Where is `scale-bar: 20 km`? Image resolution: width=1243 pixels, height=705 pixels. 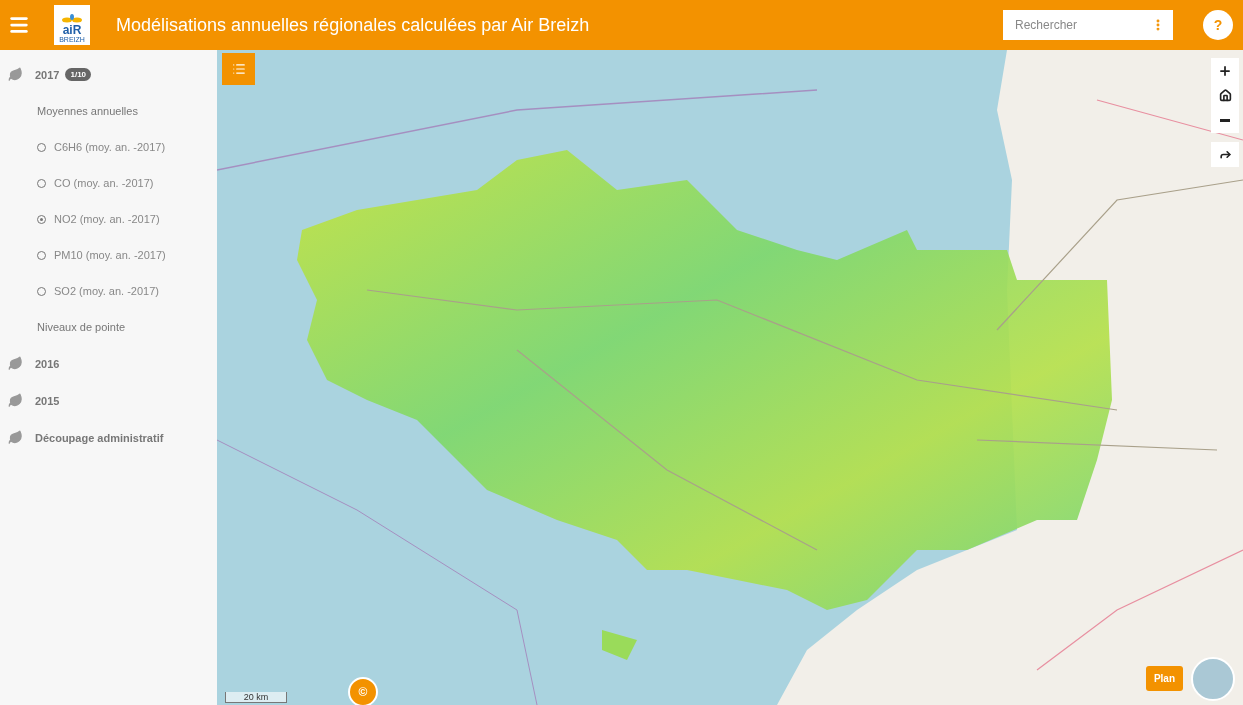
scale-bar: 20 km is located at coordinates (256, 697).